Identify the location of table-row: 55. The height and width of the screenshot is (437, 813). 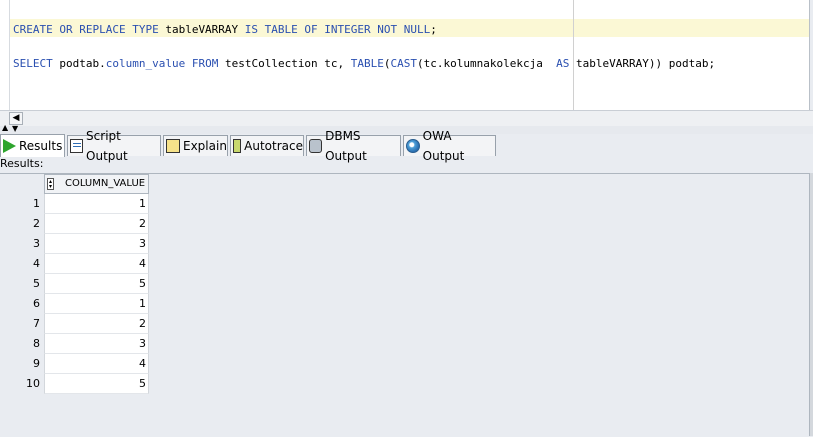
(74, 284).